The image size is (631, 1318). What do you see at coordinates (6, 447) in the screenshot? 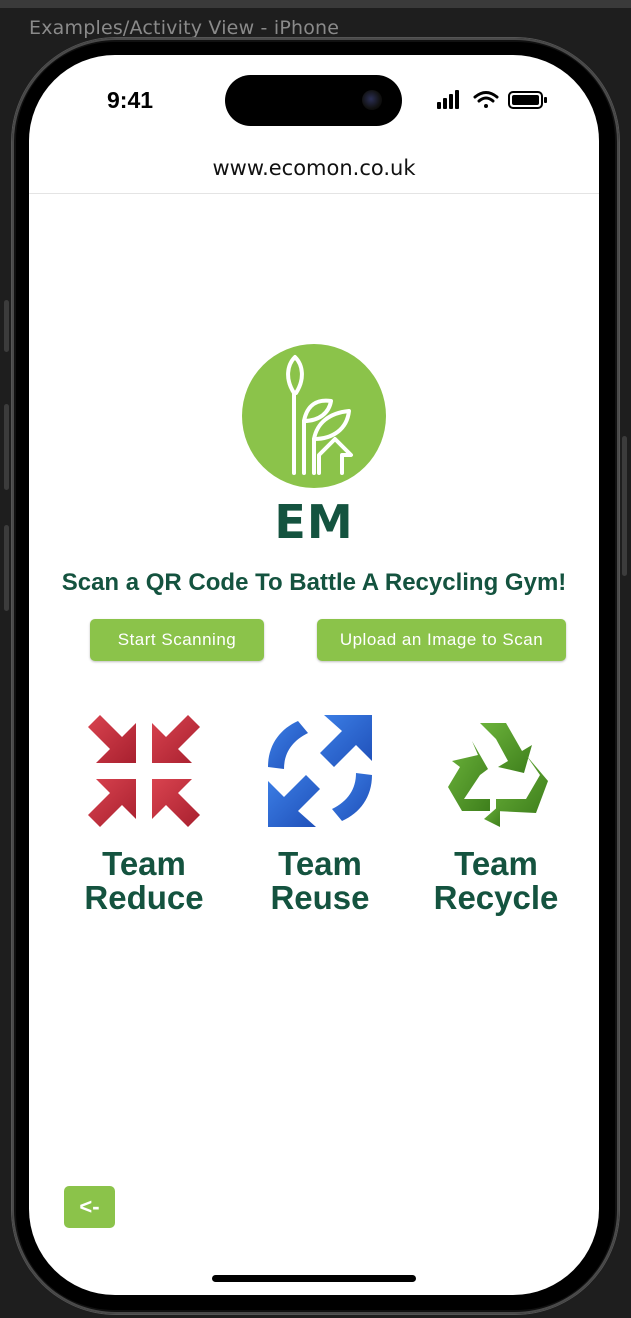
I see `volume-up-button` at bounding box center [6, 447].